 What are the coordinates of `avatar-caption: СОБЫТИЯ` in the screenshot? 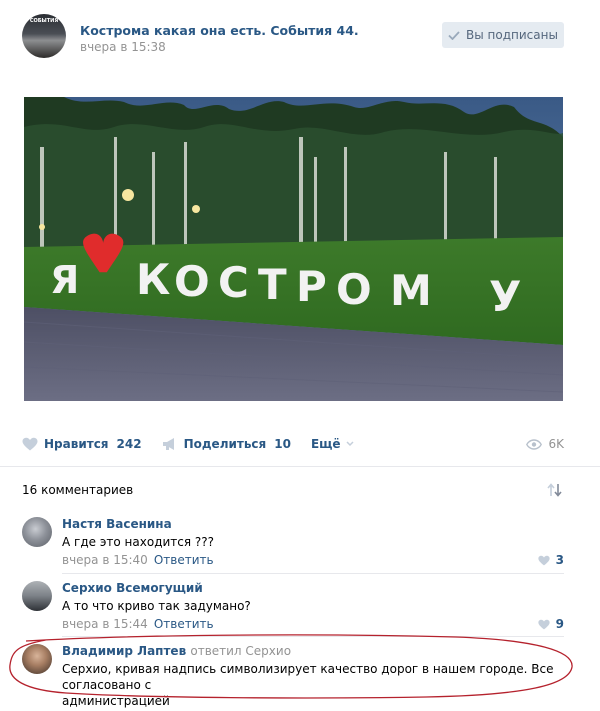 It's located at (44, 21).